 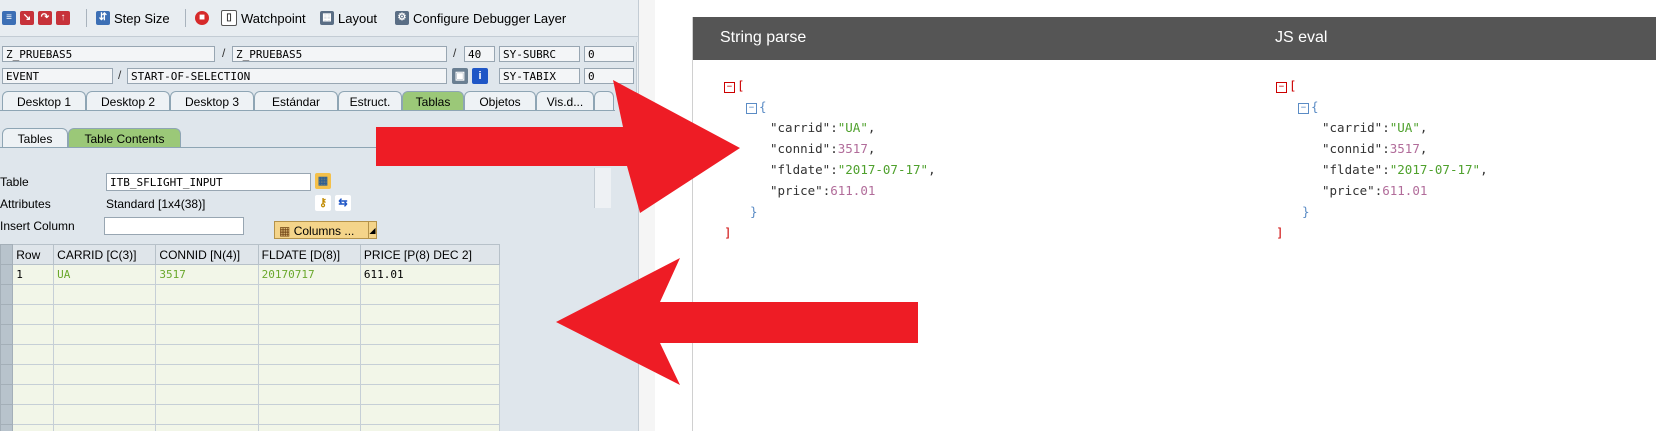 What do you see at coordinates (174, 226) in the screenshot?
I see `insert-column-input` at bounding box center [174, 226].